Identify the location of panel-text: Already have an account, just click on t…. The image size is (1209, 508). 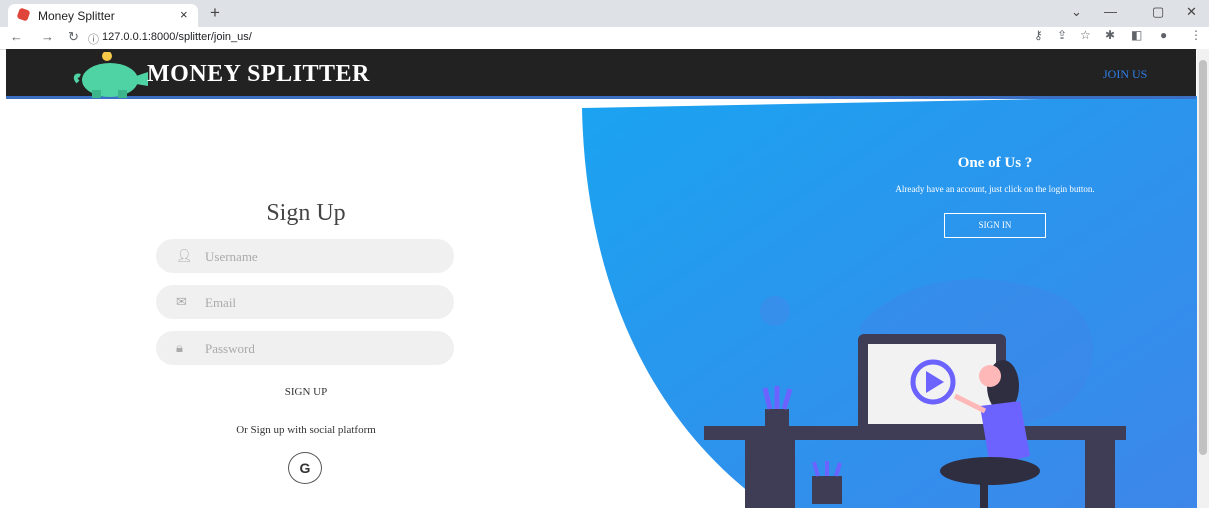
(995, 189).